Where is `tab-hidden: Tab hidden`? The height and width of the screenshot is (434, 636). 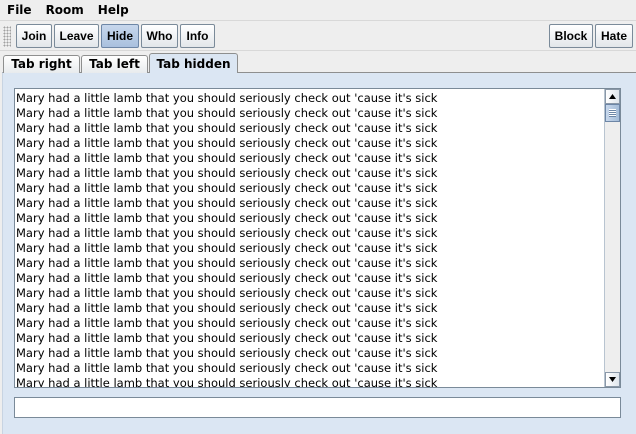
tab-hidden: Tab hidden is located at coordinates (193, 63).